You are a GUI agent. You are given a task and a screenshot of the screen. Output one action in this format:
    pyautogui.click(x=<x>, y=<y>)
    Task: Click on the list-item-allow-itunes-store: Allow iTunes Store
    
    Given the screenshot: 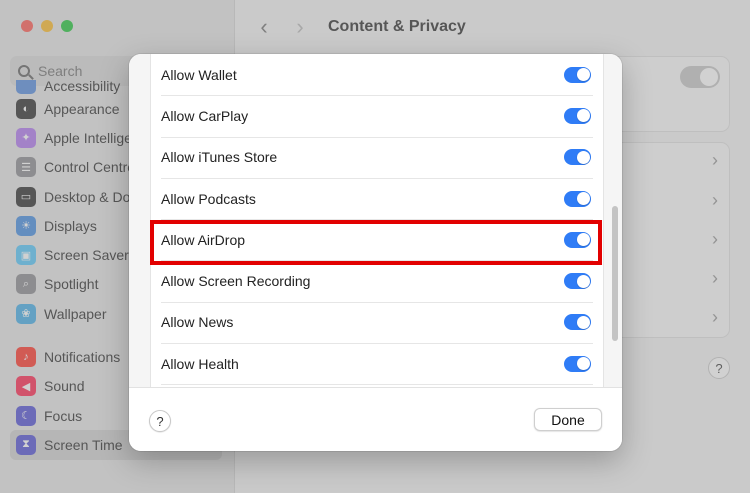 What is the action you would take?
    pyautogui.click(x=377, y=157)
    